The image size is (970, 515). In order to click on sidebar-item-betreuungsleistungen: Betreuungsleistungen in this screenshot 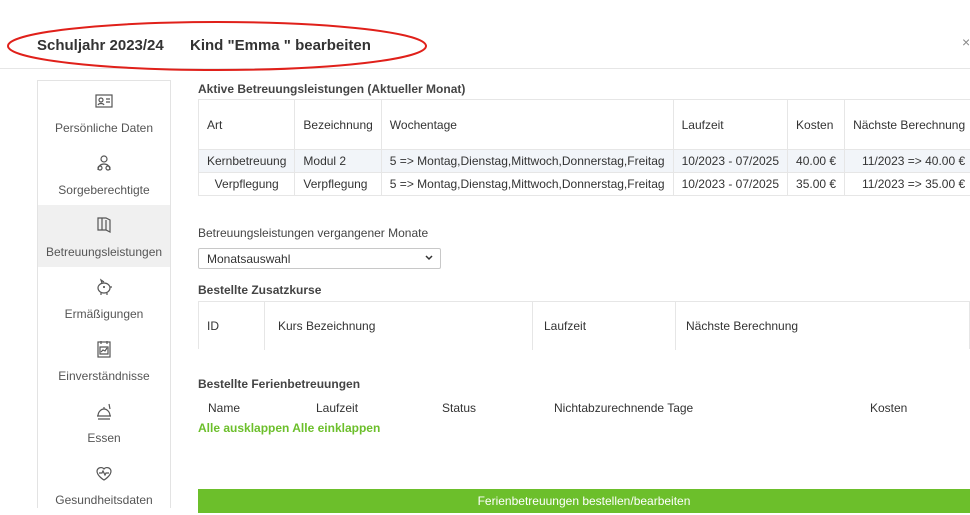, I will do `click(104, 236)`.